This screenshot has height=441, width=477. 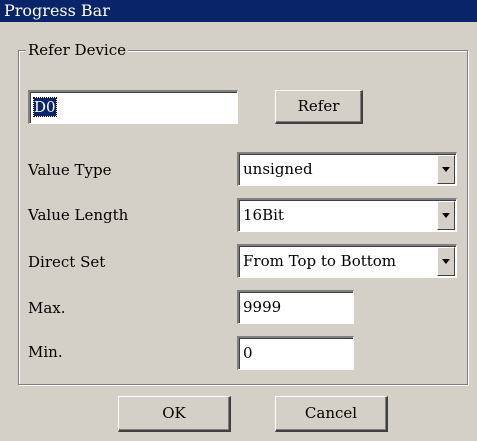 What do you see at coordinates (77, 50) in the screenshot?
I see `refer-device-group-label: Refer Device` at bounding box center [77, 50].